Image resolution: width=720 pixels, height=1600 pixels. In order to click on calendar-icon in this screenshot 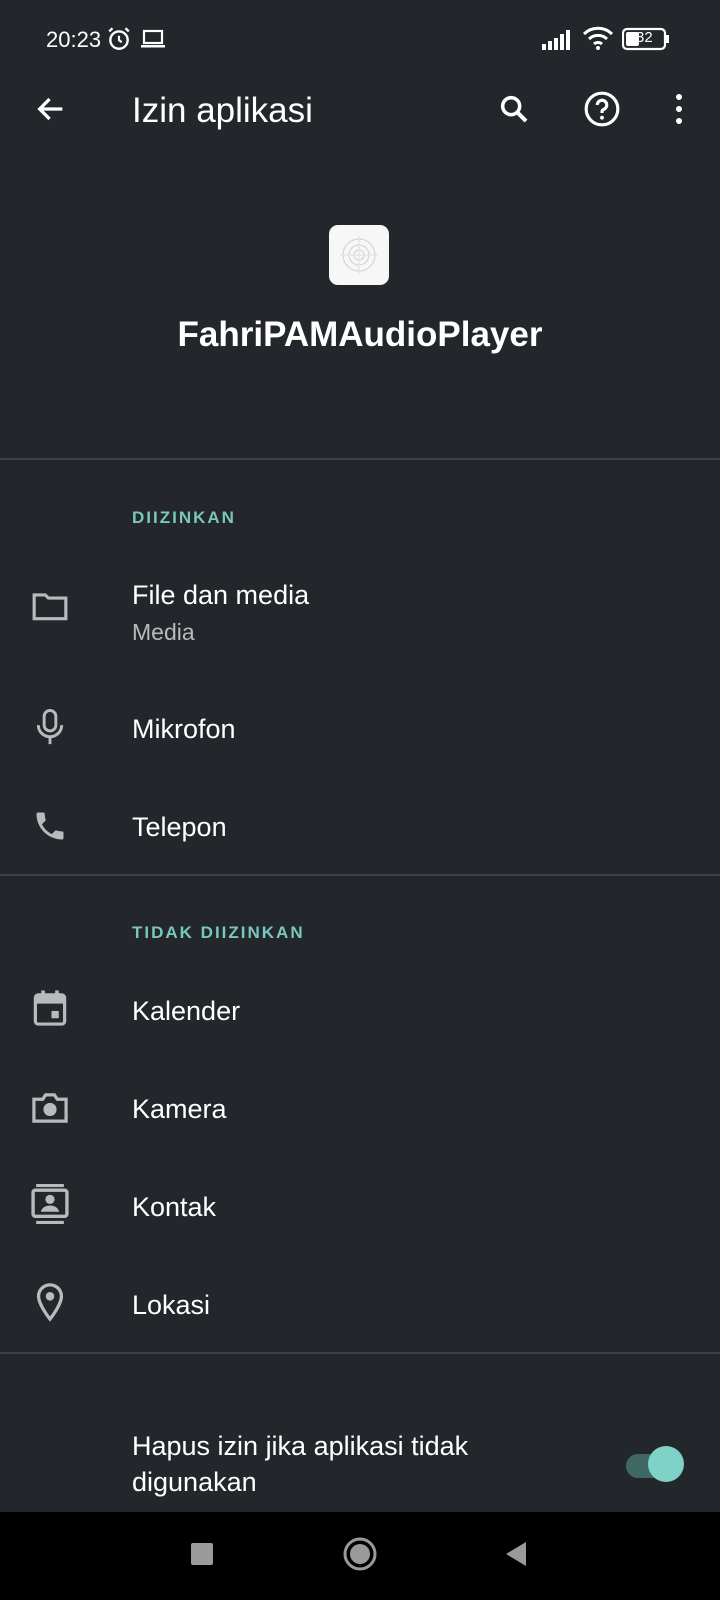, I will do `click(50, 1008)`.